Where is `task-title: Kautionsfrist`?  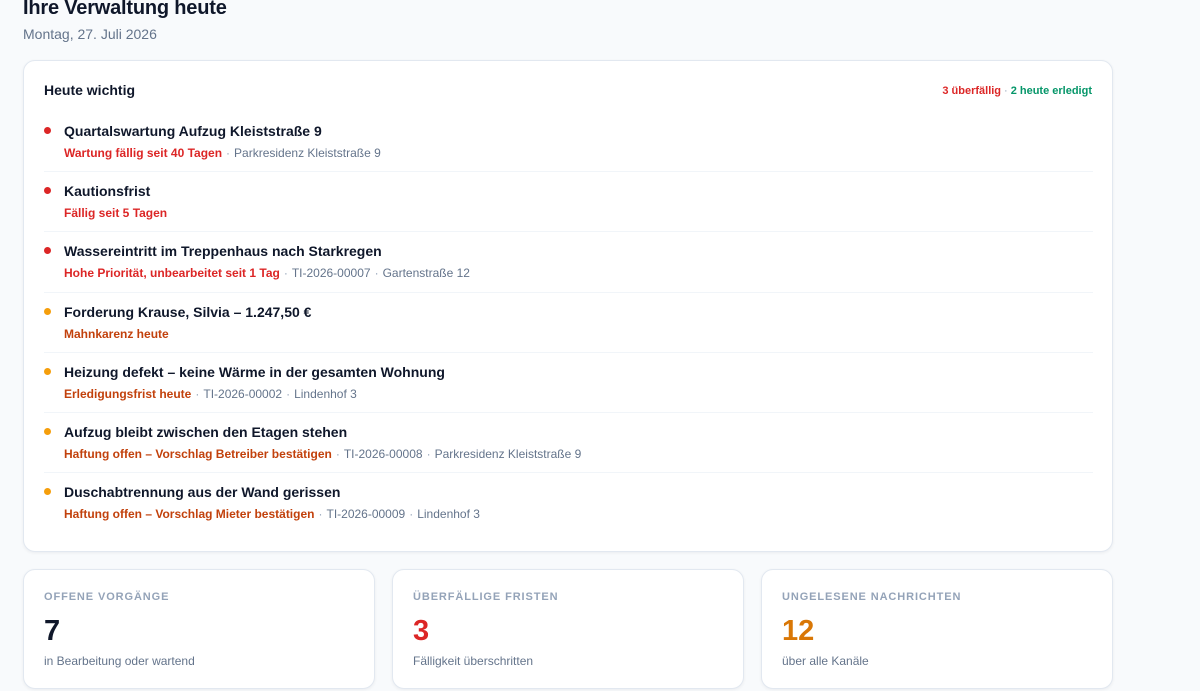 task-title: Kautionsfrist is located at coordinates (107, 191).